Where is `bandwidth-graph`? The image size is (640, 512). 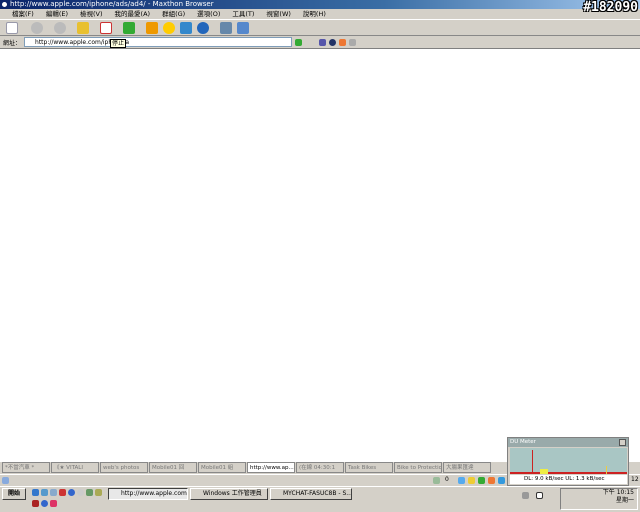
bandwidth-graph is located at coordinates (568, 461).